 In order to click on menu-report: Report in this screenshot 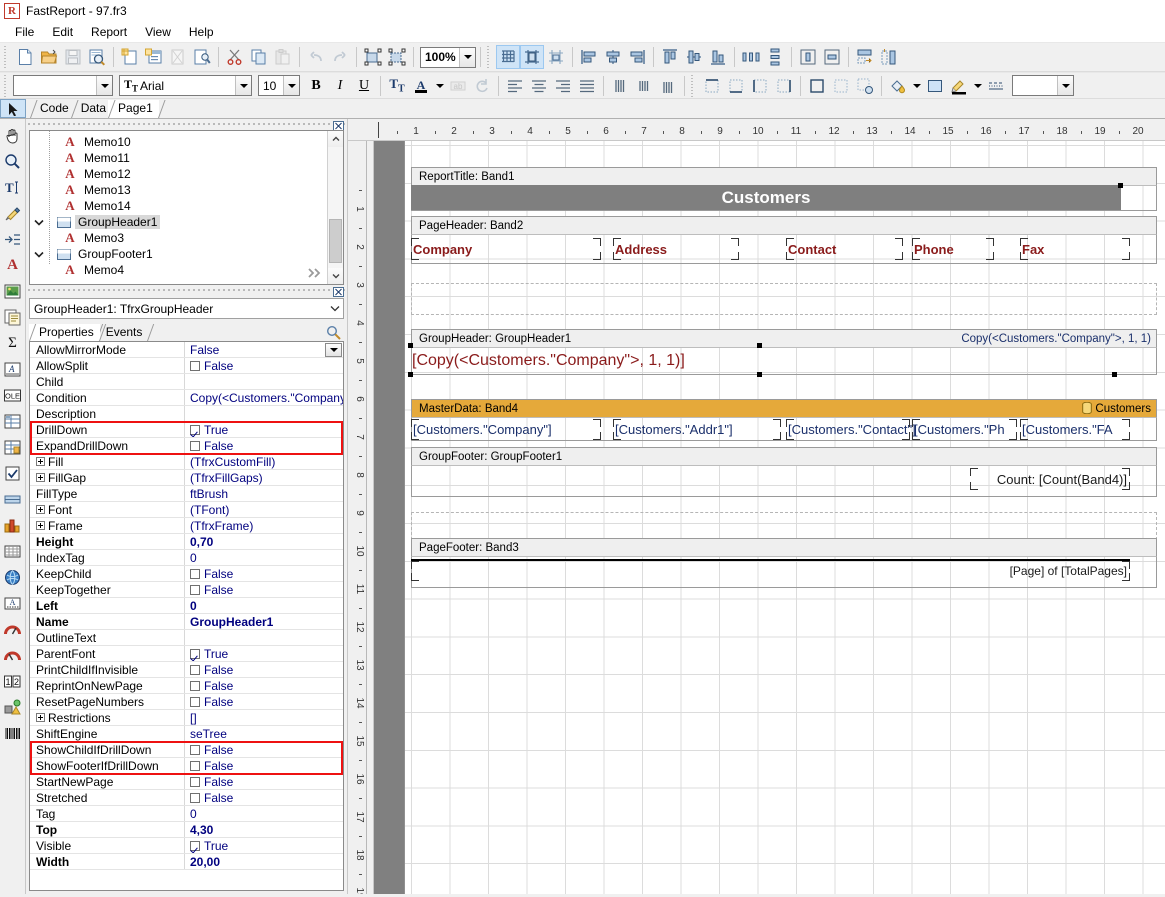, I will do `click(109, 32)`.